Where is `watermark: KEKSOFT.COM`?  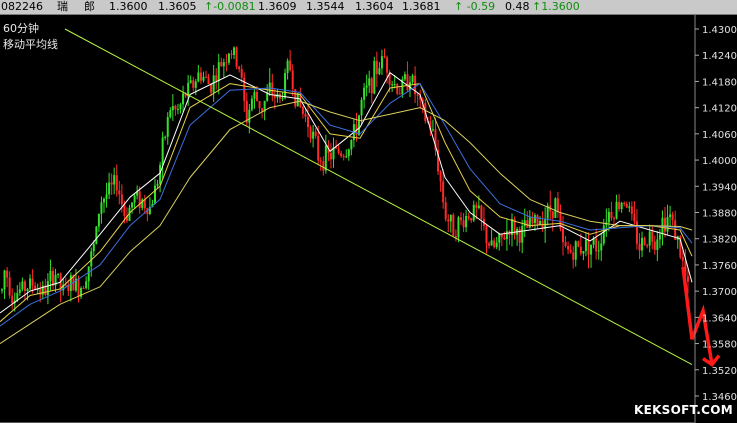 watermark: KEKSOFT.COM is located at coordinates (683, 410).